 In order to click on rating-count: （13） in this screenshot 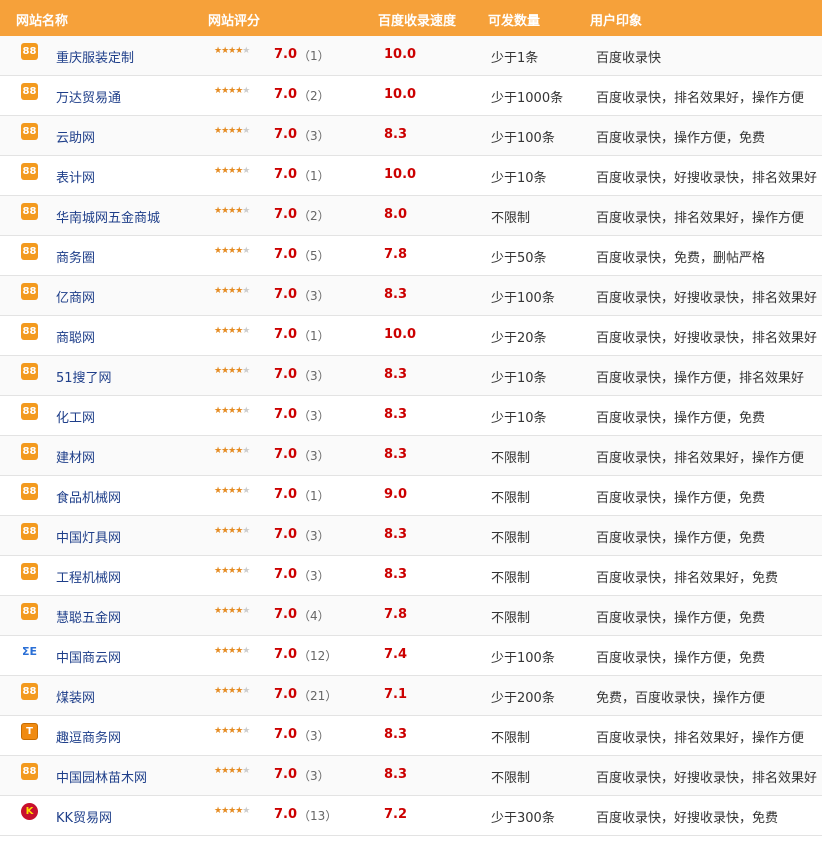, I will do `click(317, 815)`.